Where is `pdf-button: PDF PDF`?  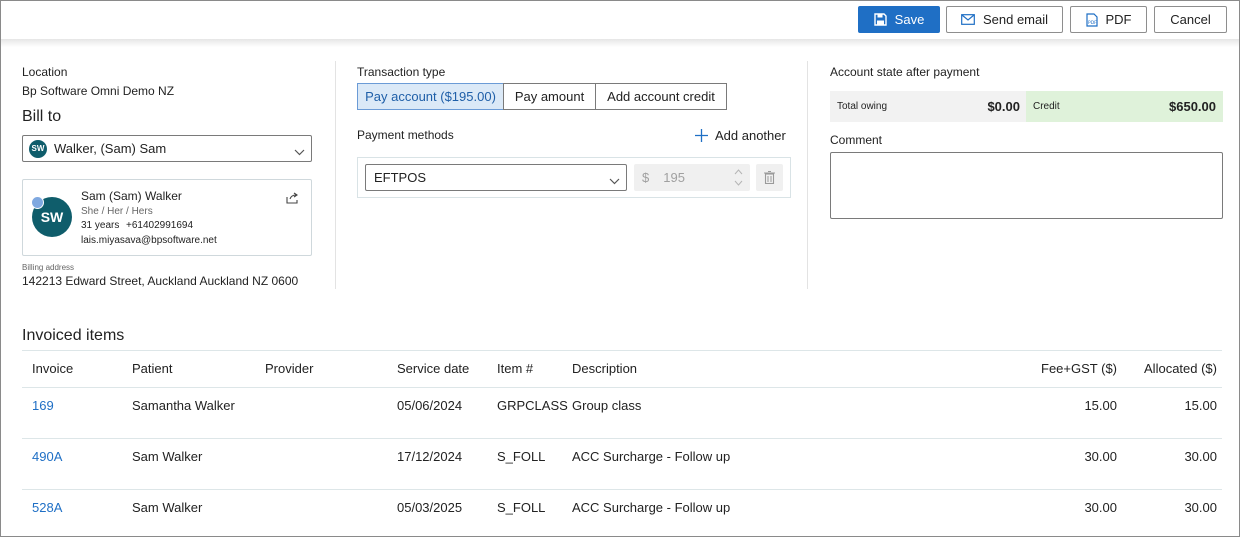 pdf-button: PDF PDF is located at coordinates (1108, 19).